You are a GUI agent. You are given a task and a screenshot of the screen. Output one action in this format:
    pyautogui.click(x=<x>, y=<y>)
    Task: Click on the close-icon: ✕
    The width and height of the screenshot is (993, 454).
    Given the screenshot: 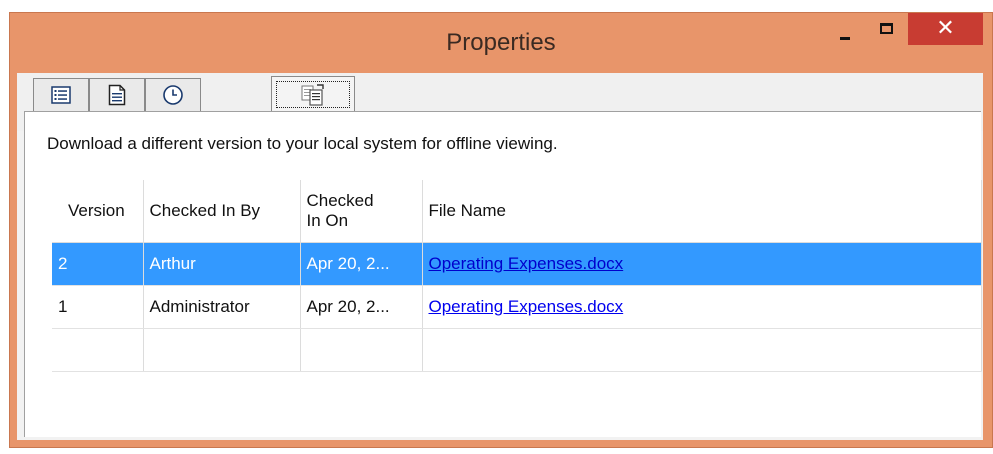 What is the action you would take?
    pyautogui.click(x=945, y=27)
    